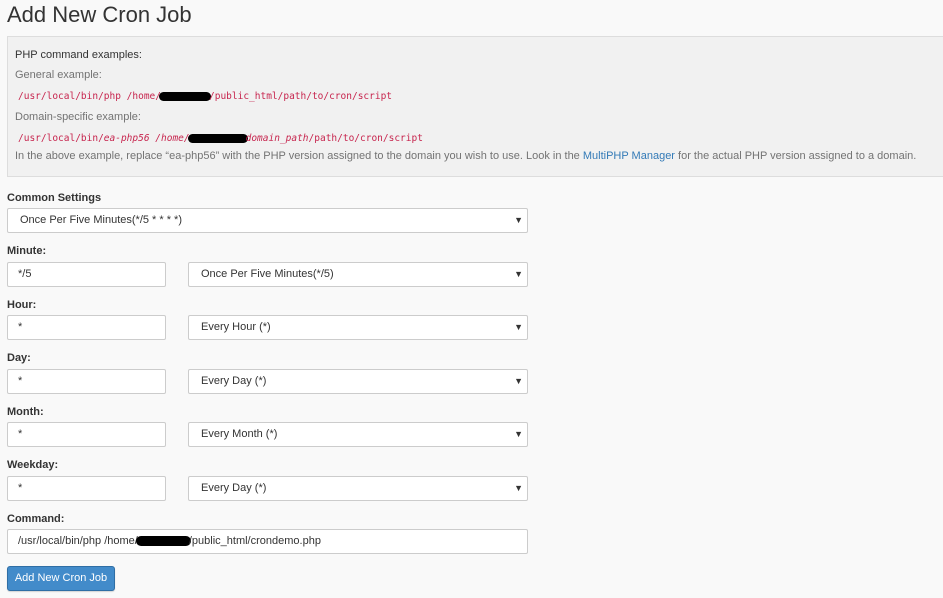 The width and height of the screenshot is (943, 598). I want to click on hour-selected: Every Hour (*), so click(236, 327).